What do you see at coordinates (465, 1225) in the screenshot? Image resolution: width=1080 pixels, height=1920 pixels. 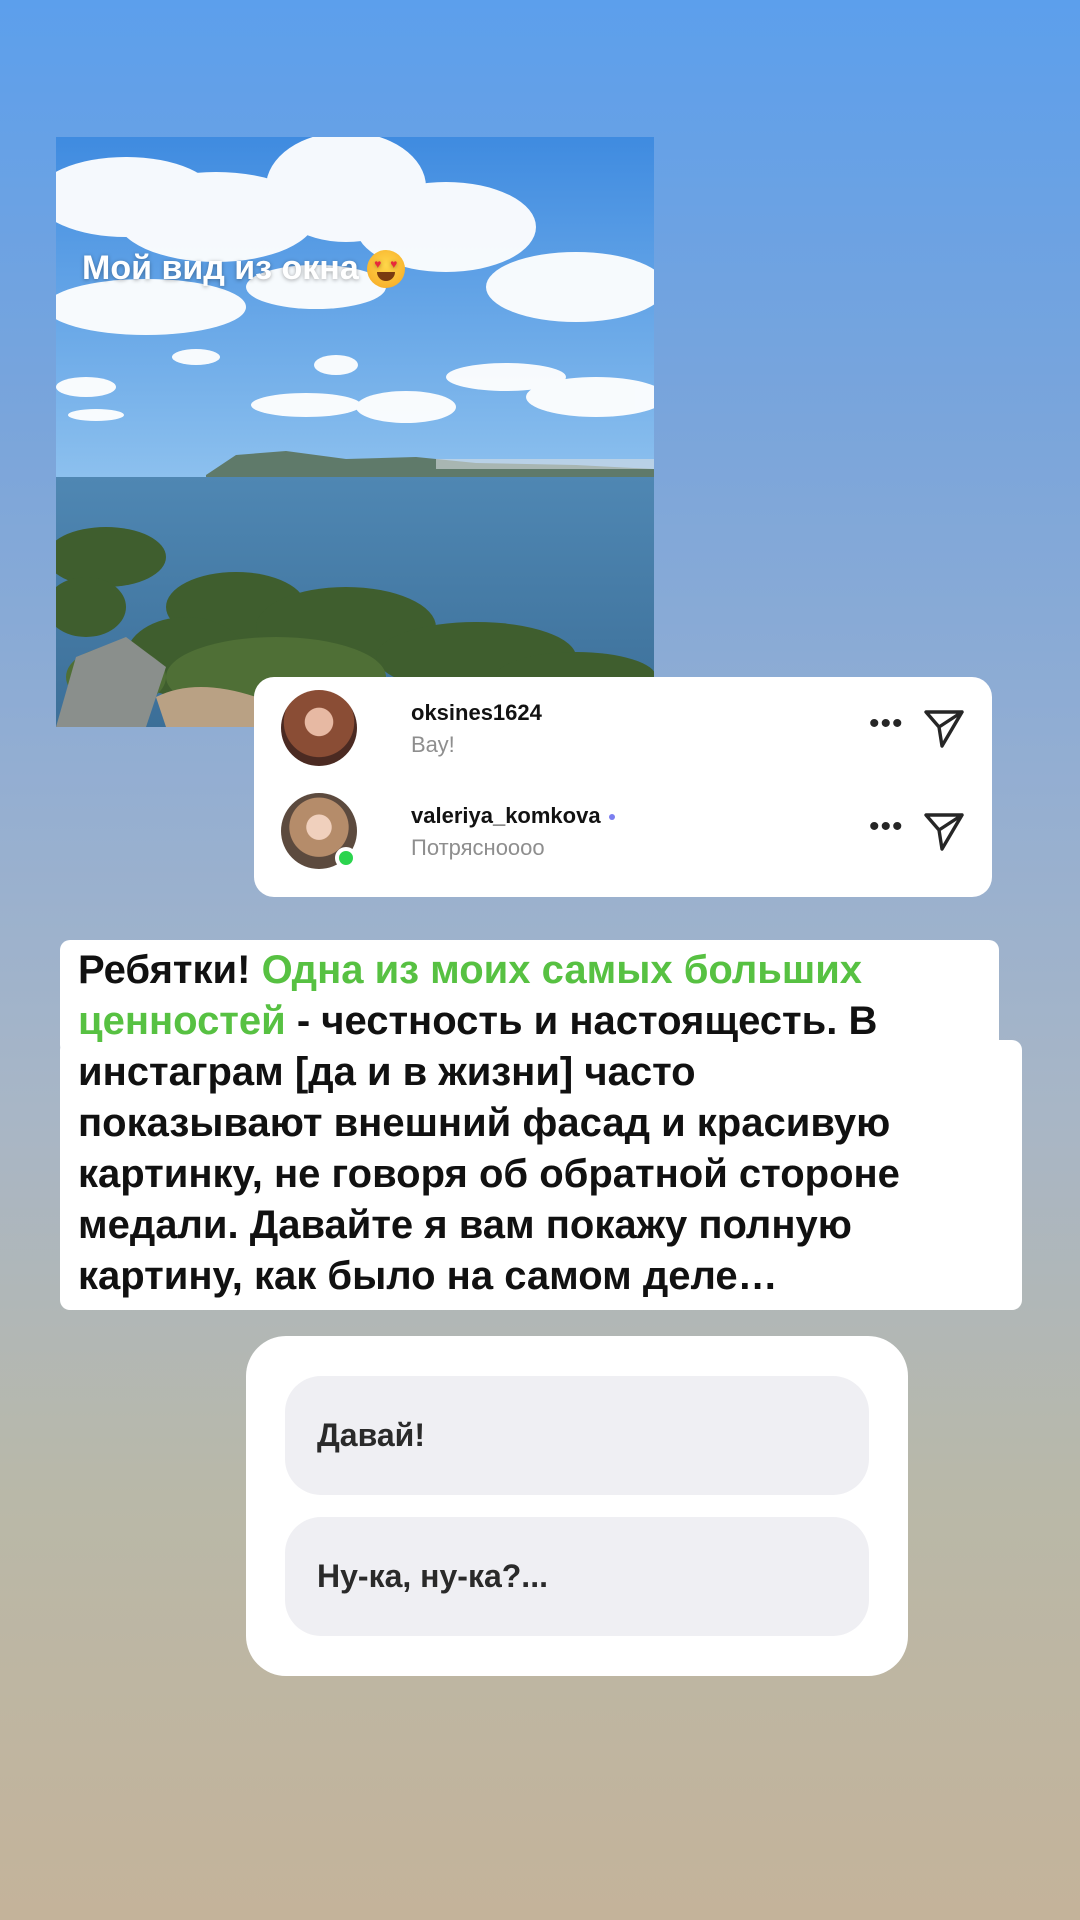 I see `message-line: медали. Давайте я вам покажу полную` at bounding box center [465, 1225].